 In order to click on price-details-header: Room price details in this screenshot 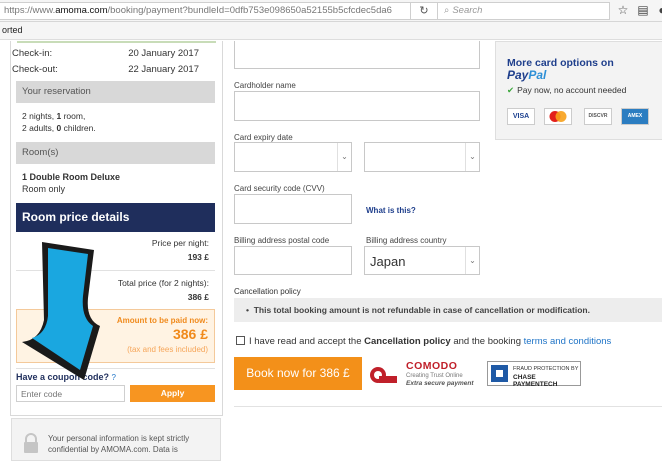, I will do `click(115, 217)`.